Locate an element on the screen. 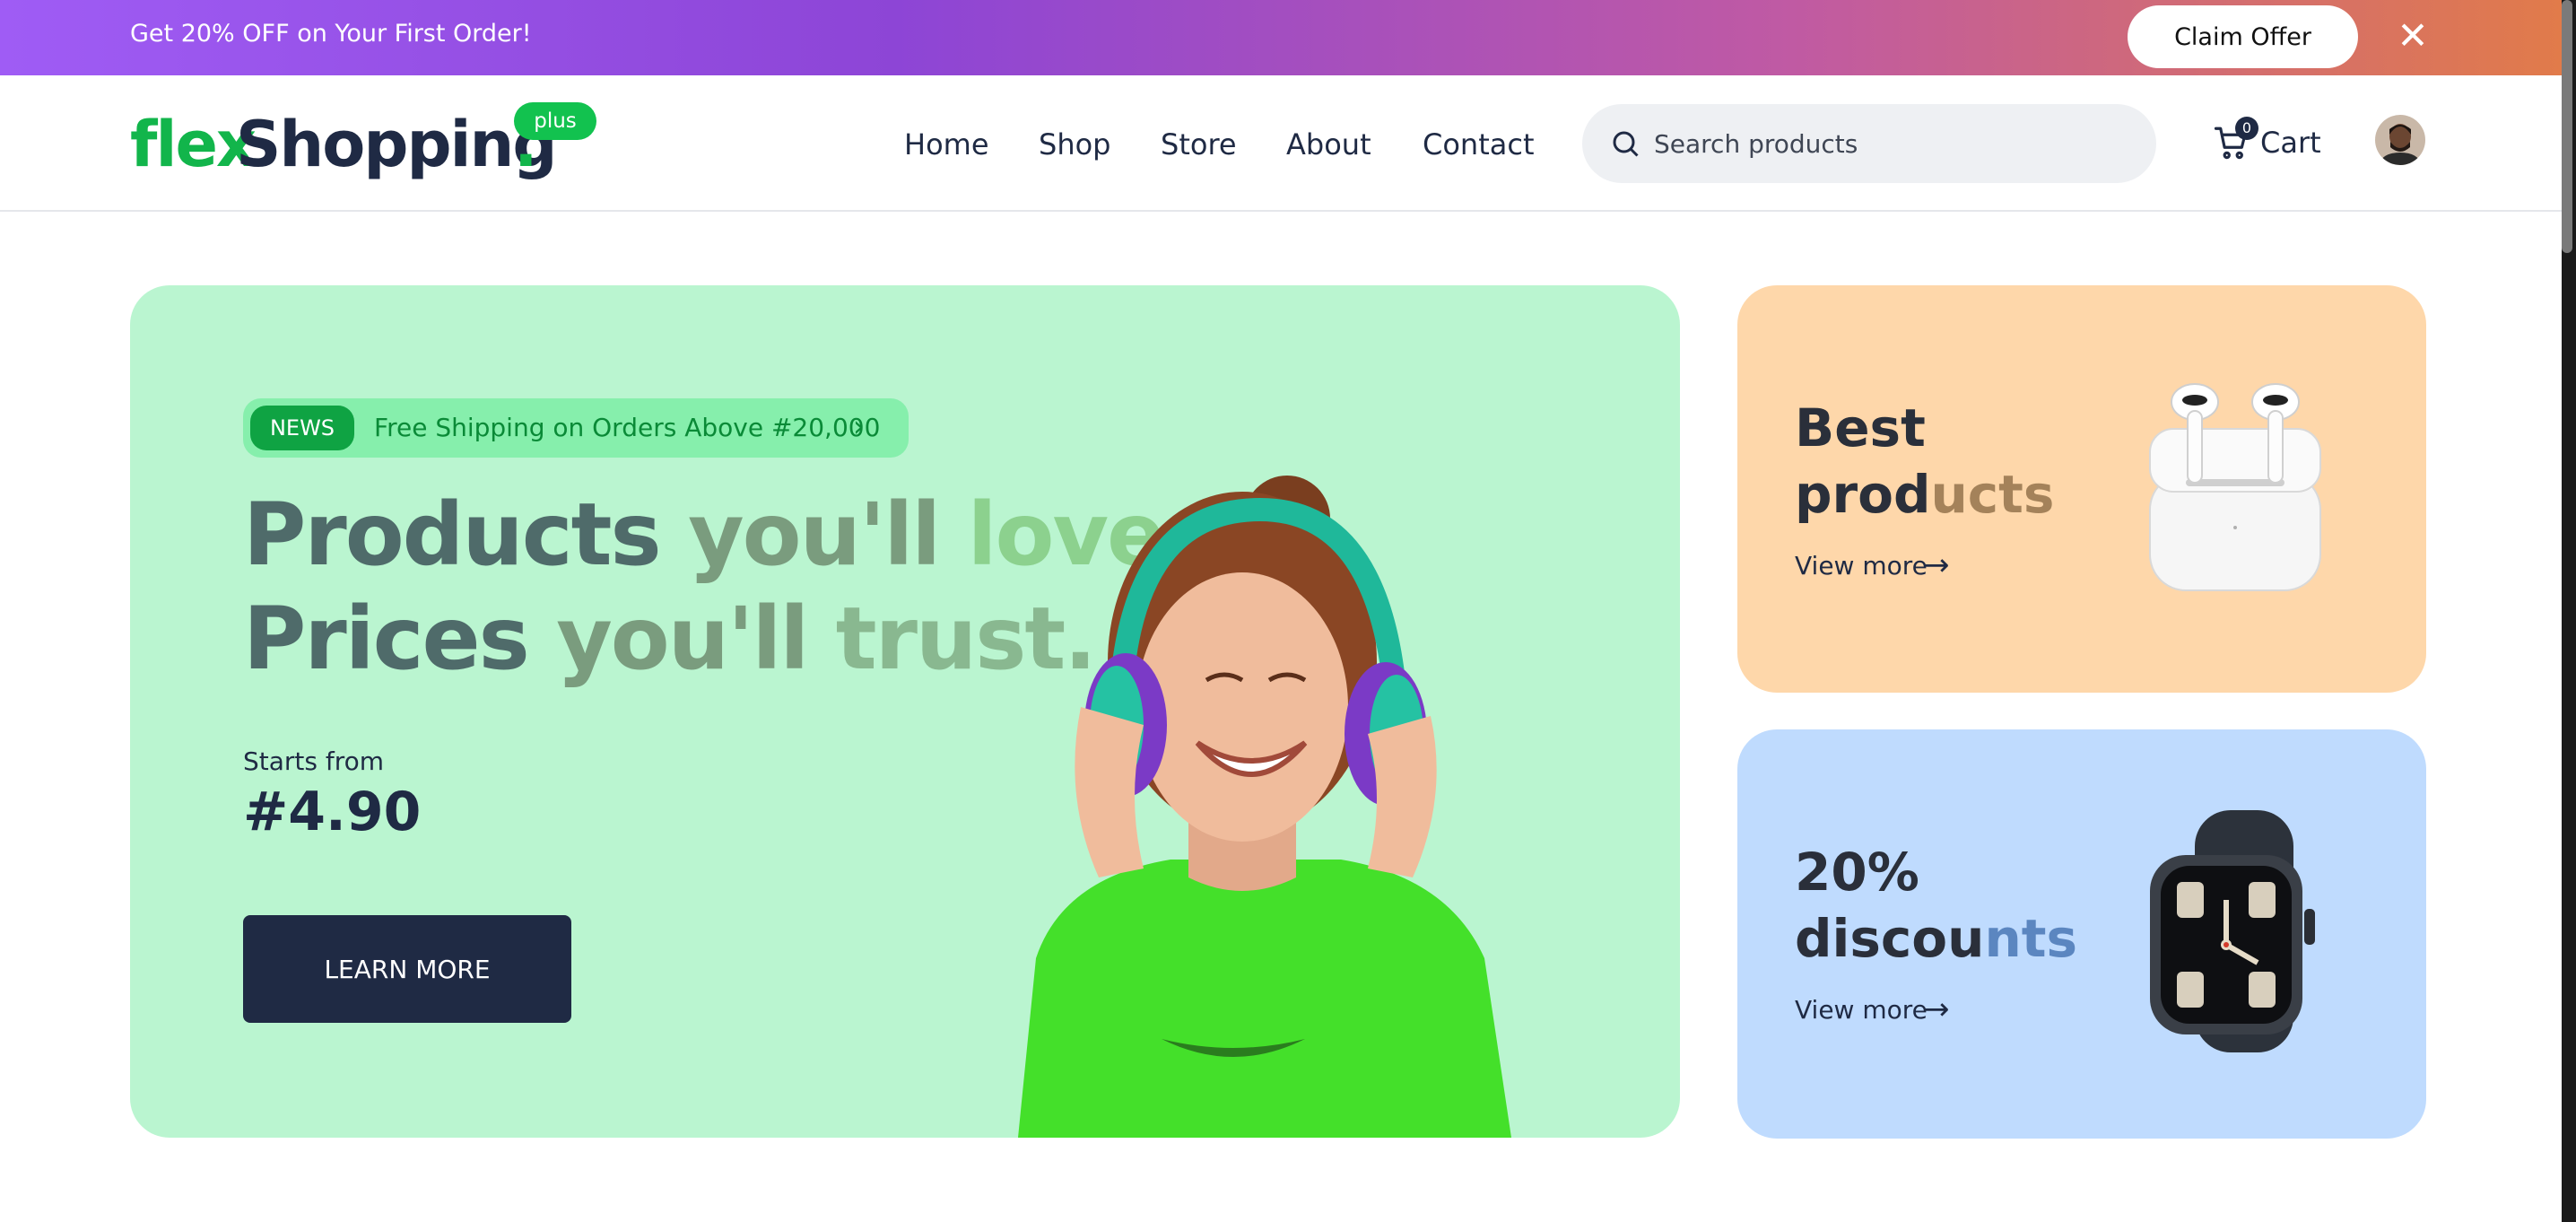 The height and width of the screenshot is (1222, 2576). card-title-line-2: products is located at coordinates (1924, 494).